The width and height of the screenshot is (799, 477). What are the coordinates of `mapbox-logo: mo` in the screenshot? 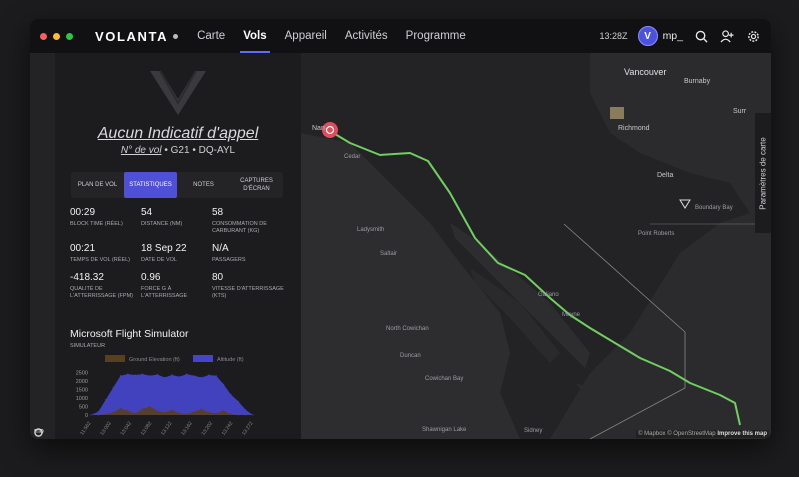 It's located at (39, 432).